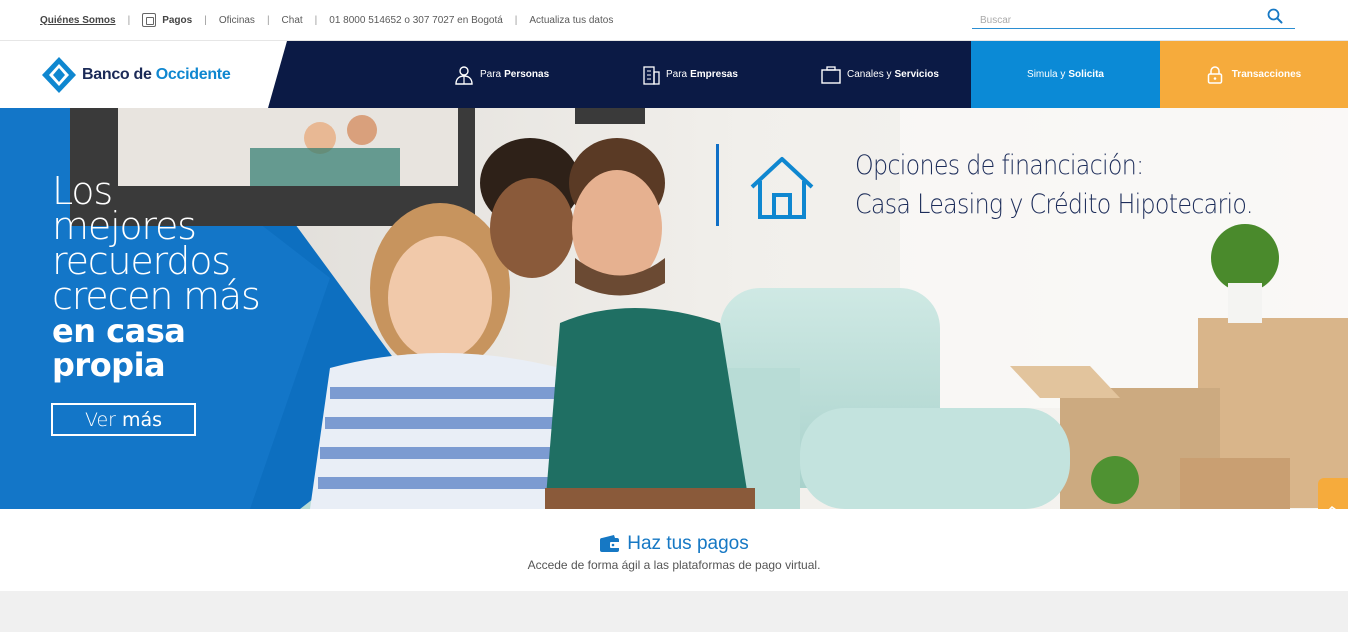 The height and width of the screenshot is (632, 1348). What do you see at coordinates (177, 20) in the screenshot?
I see `link-pagos-label: Pagos` at bounding box center [177, 20].